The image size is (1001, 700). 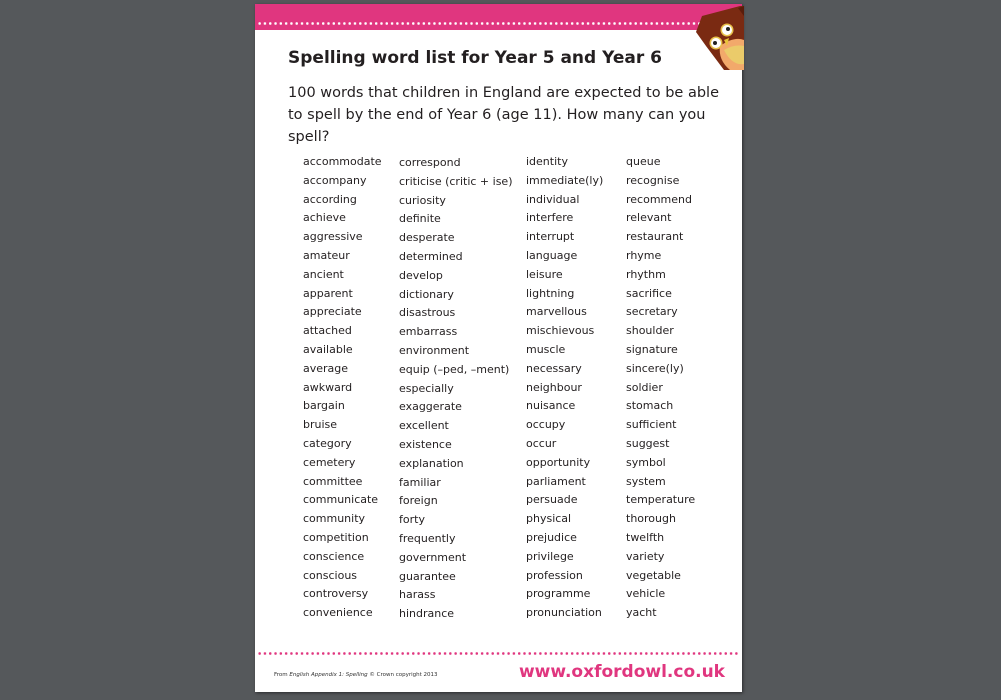 I want to click on word-item: correspond, so click(x=430, y=162).